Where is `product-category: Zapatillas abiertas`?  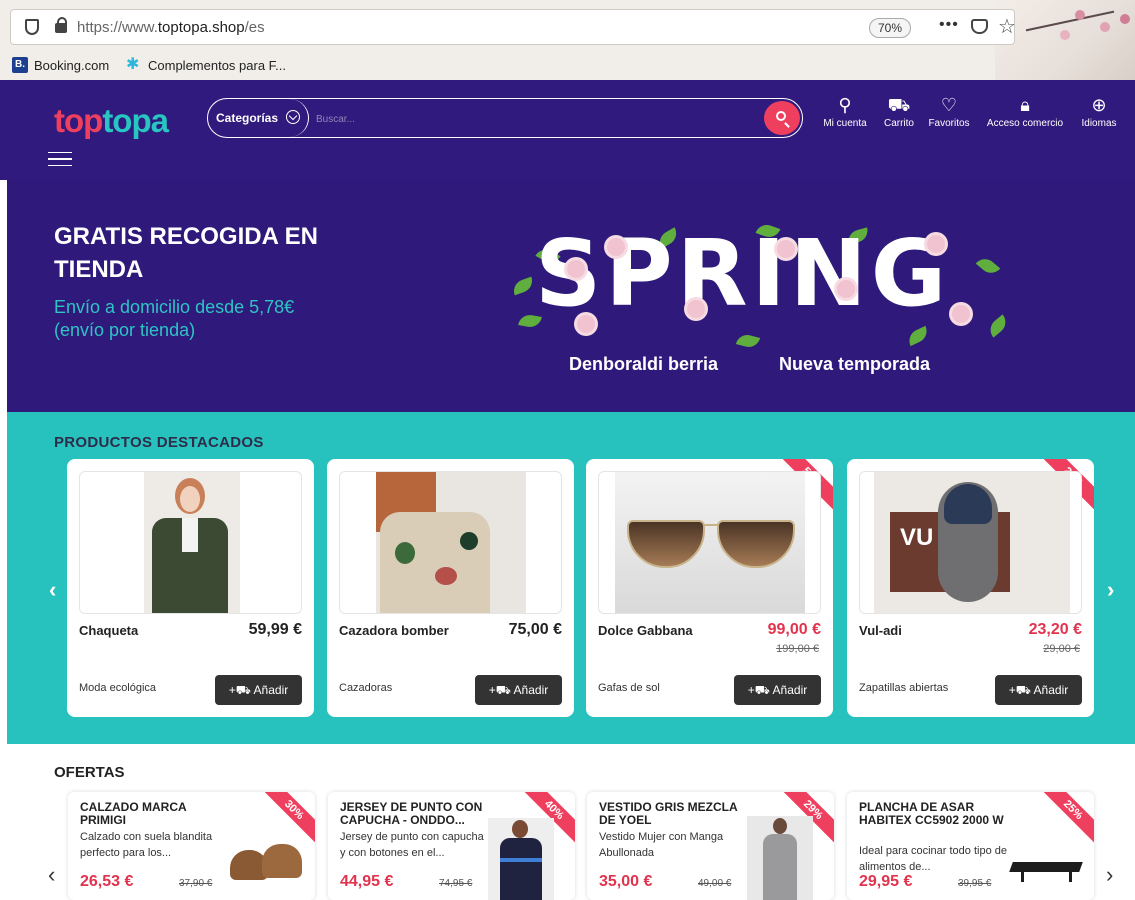
product-category: Zapatillas abiertas is located at coordinates (903, 688).